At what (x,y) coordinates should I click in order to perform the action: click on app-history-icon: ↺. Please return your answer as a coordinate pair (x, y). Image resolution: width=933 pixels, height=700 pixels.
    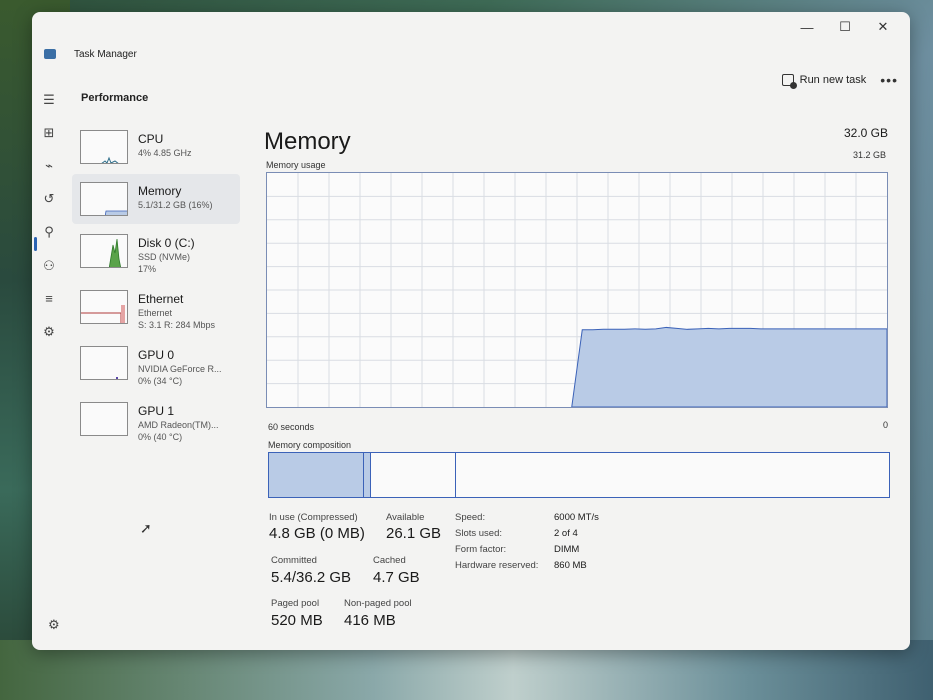
    Looking at the image, I should click on (49, 199).